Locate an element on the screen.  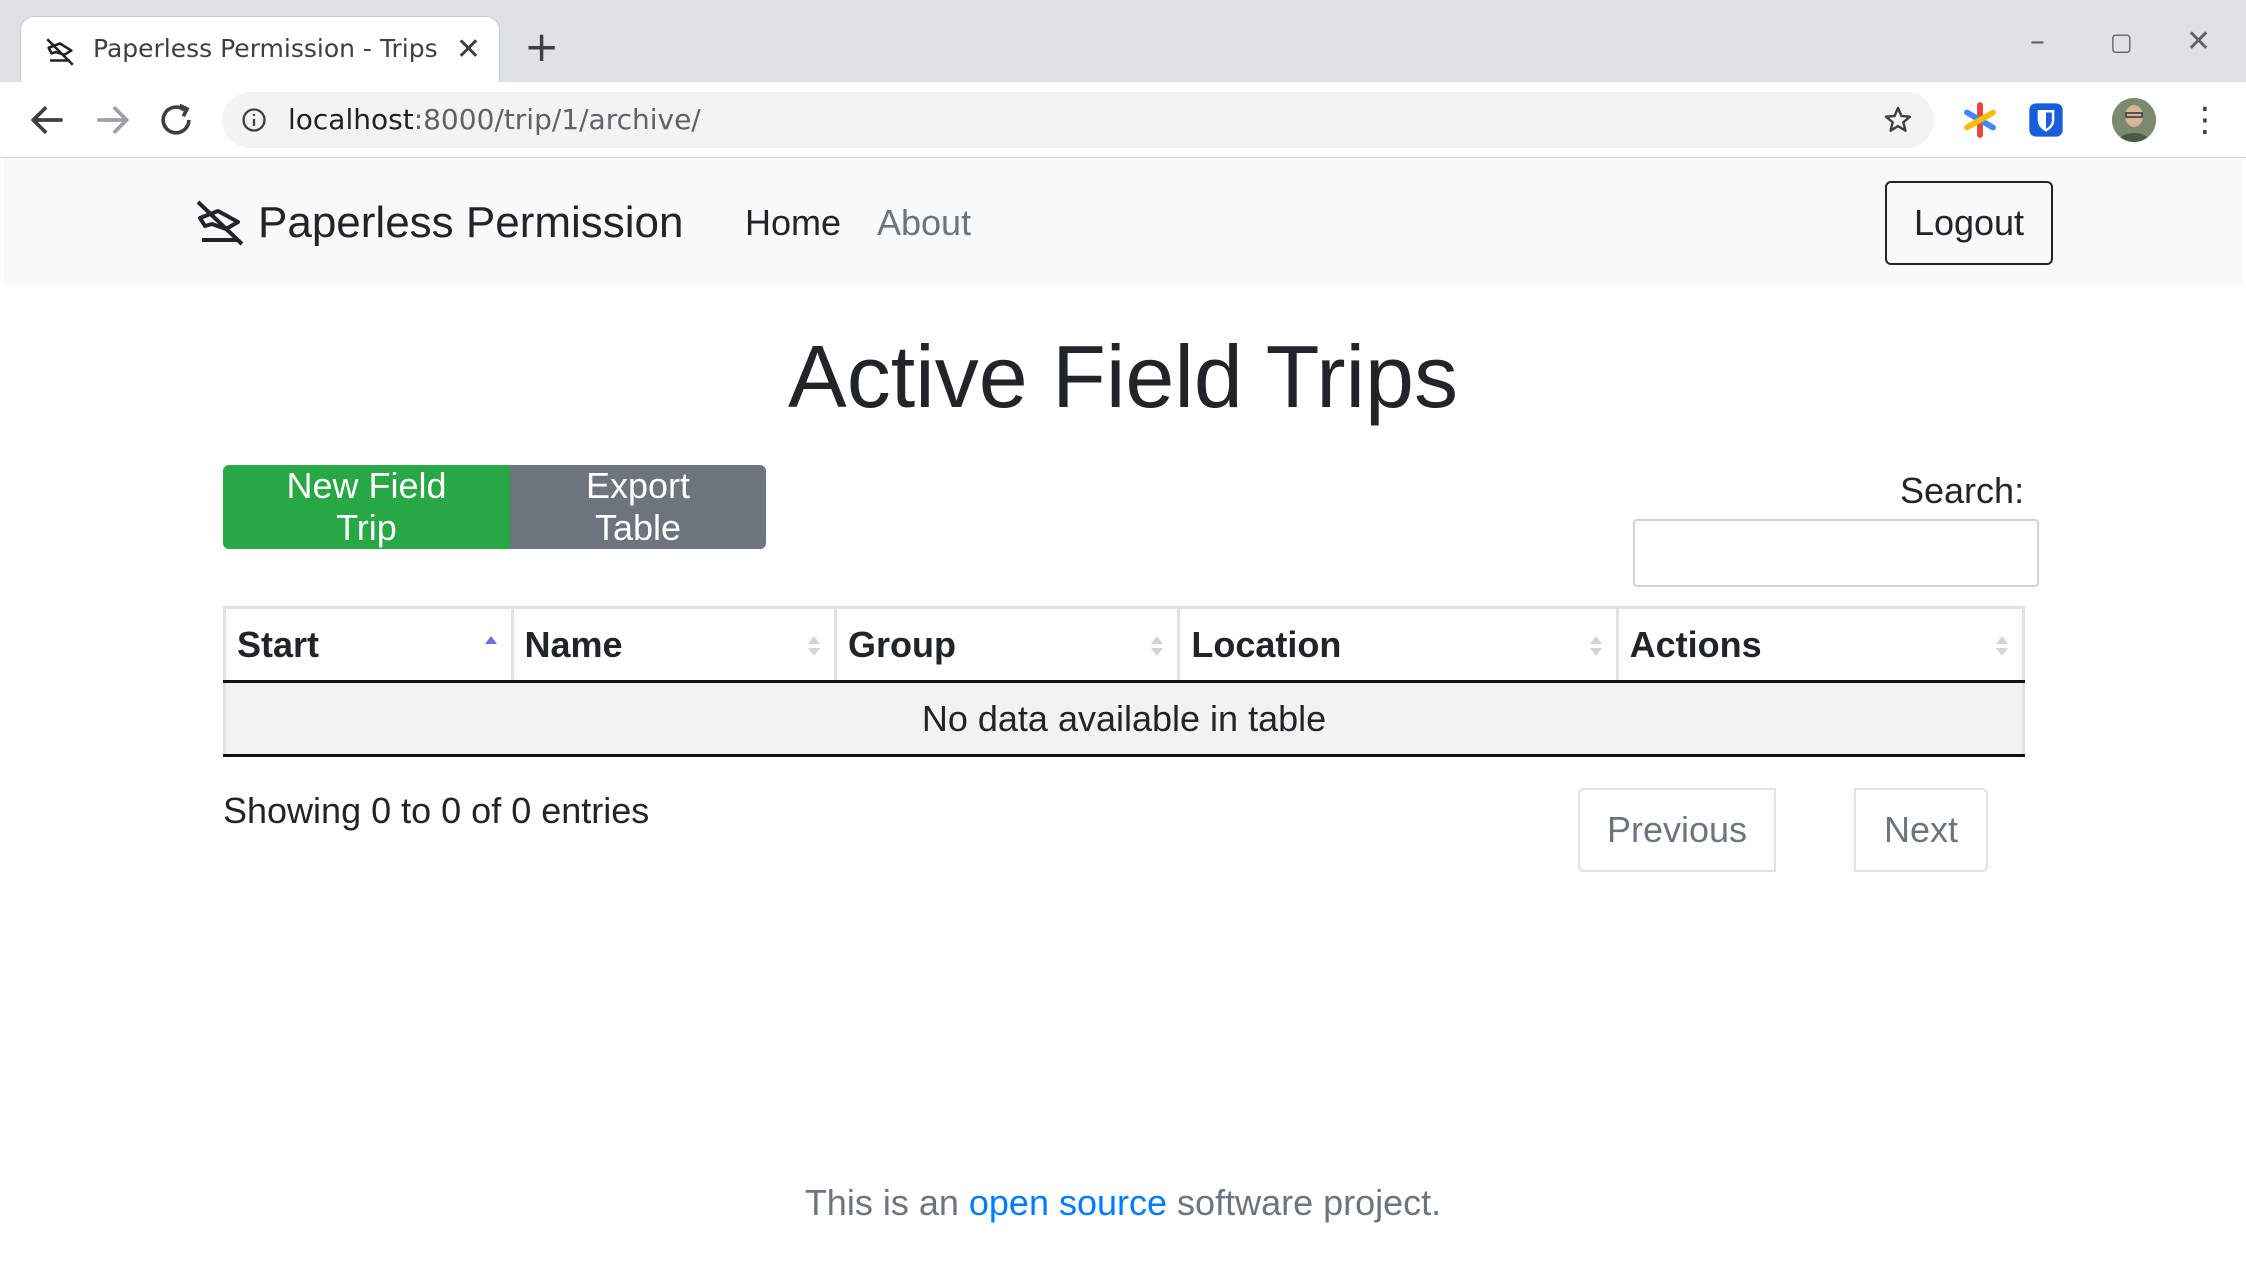
browser-toolbar: localhost:8000/trip/1/archive/ ⋮ is located at coordinates (1123, 120).